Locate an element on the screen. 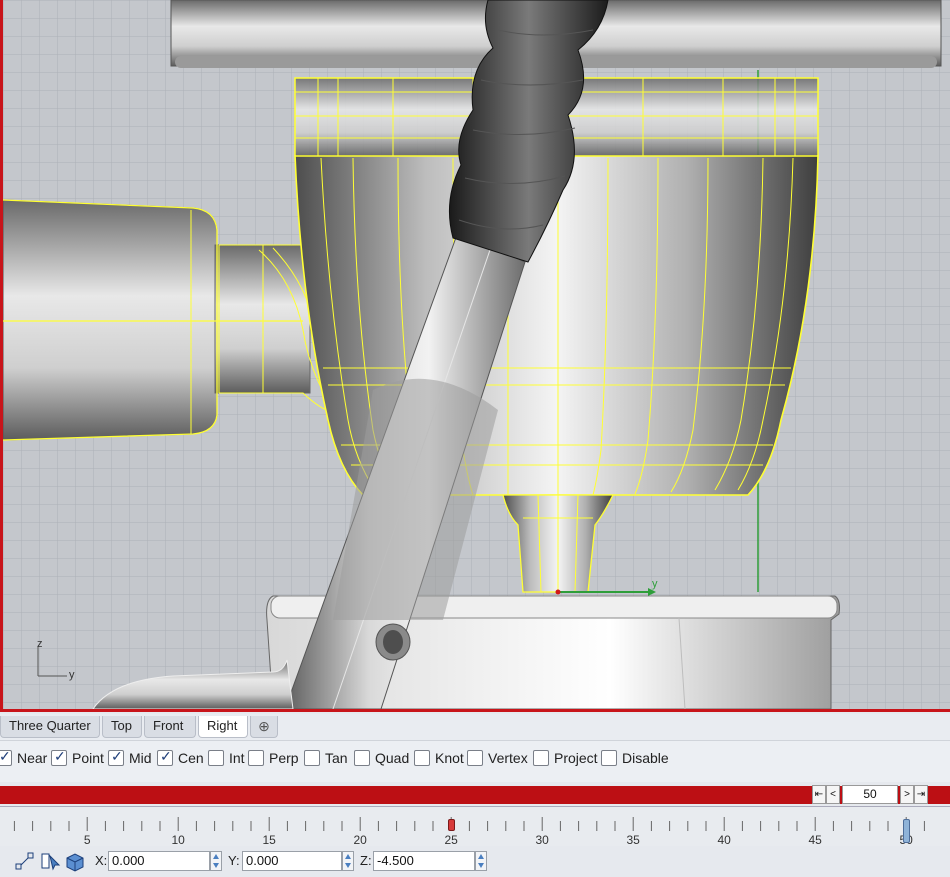  timeline-playhead is located at coordinates (907, 831).